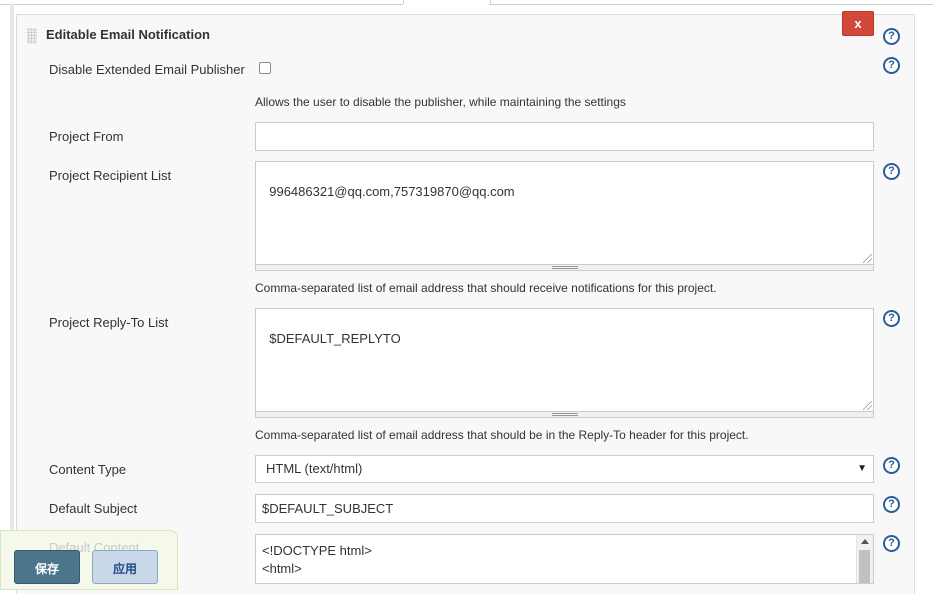 This screenshot has width=933, height=594. I want to click on drag-grip-icon, so click(32, 36).